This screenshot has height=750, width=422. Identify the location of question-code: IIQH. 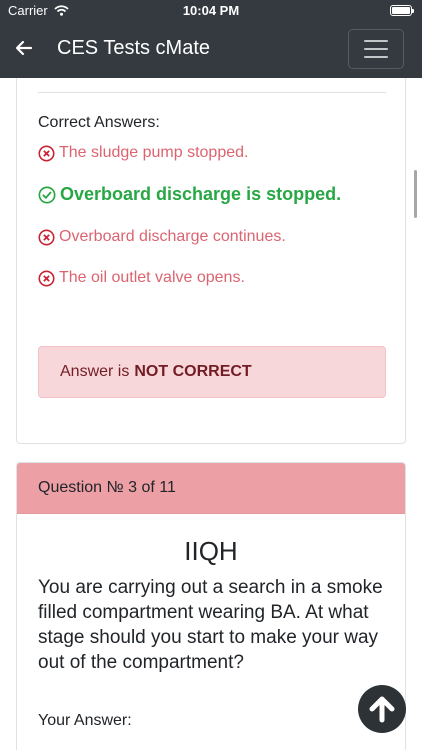
(211, 551).